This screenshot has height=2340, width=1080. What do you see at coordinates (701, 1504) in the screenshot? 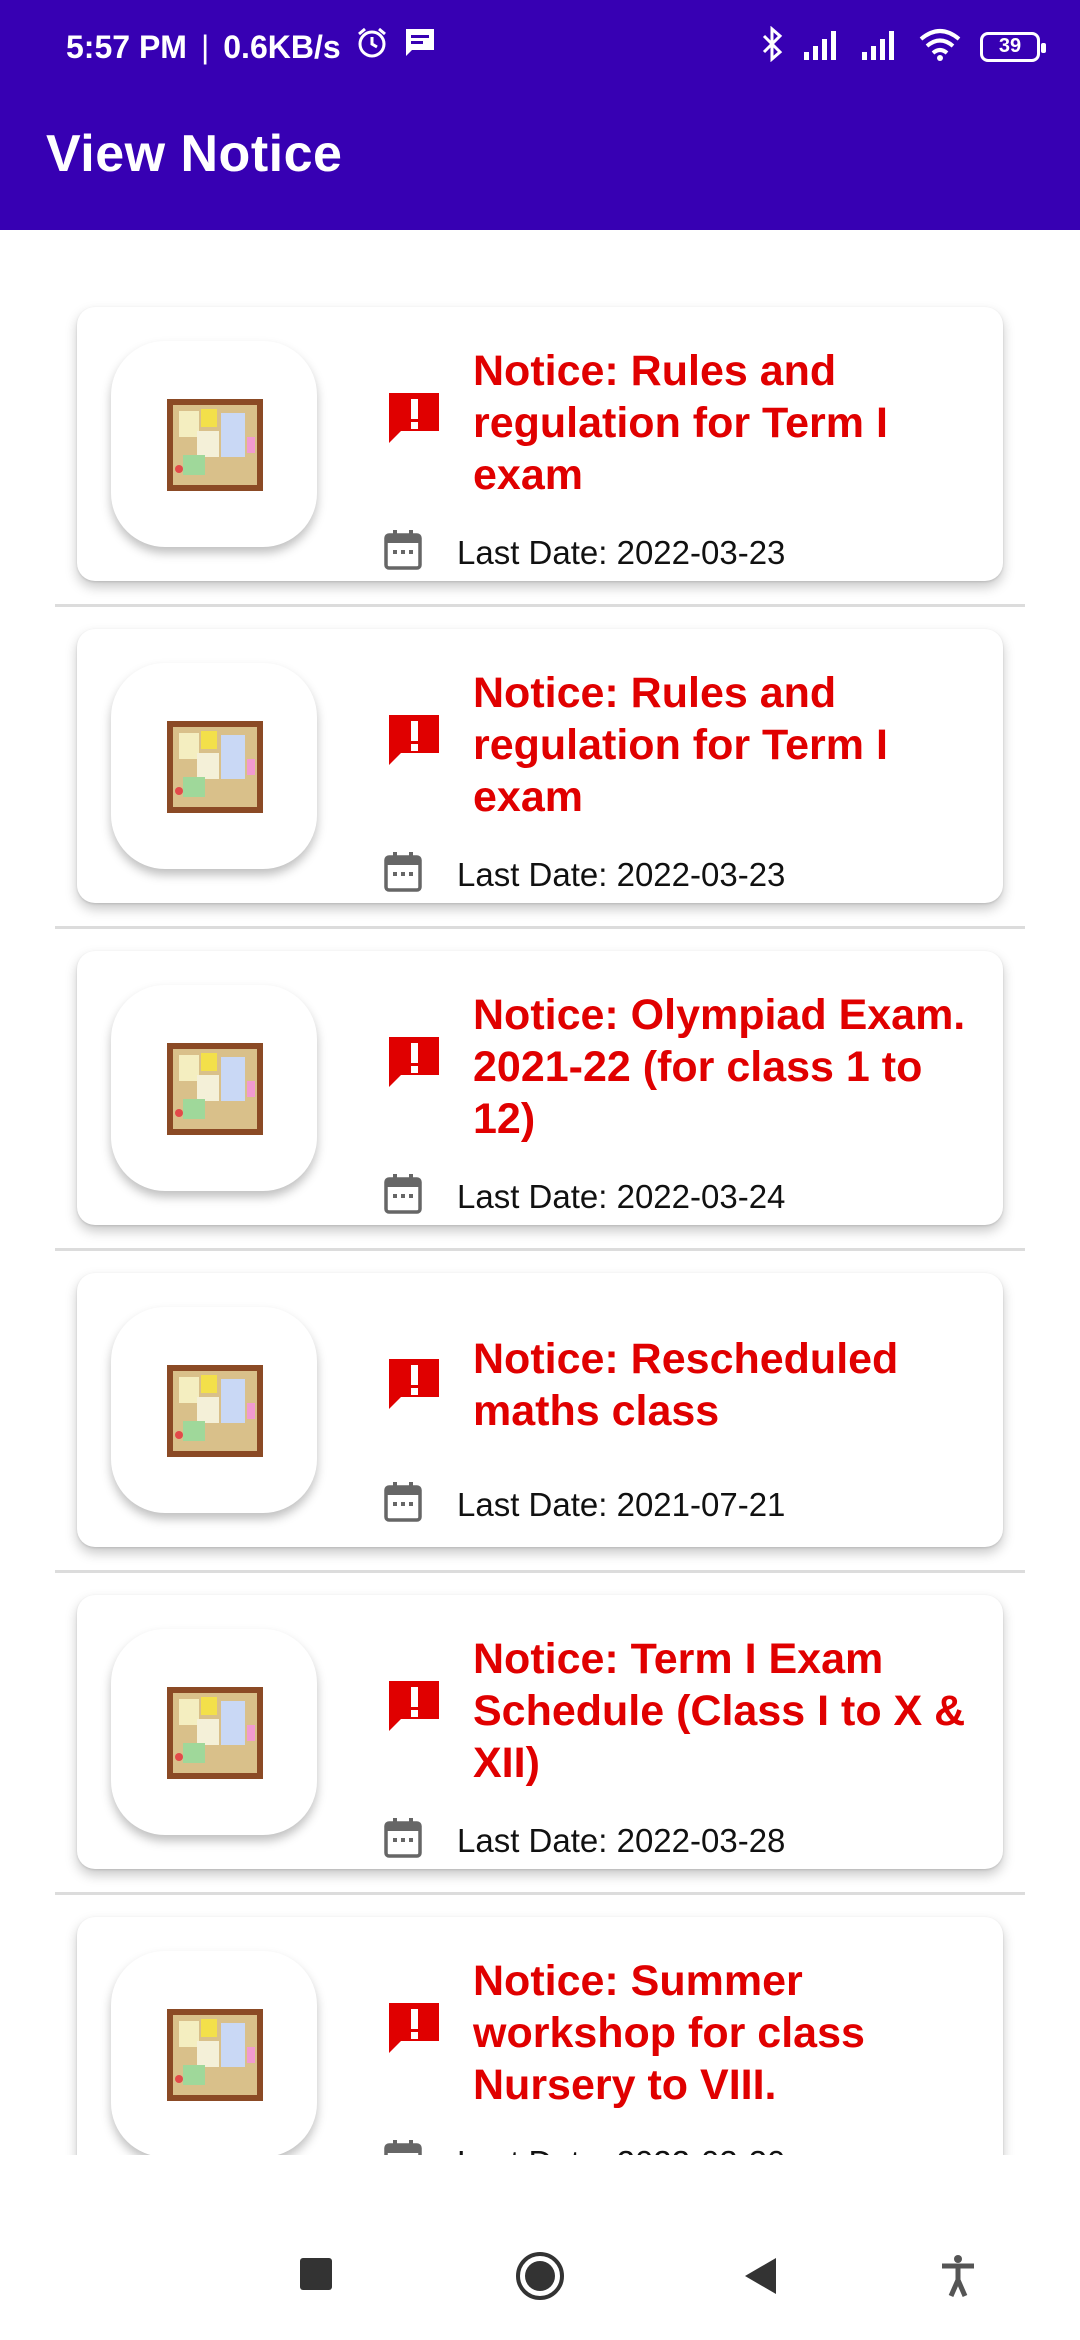
I see `date-value: 2021-07-21` at bounding box center [701, 1504].